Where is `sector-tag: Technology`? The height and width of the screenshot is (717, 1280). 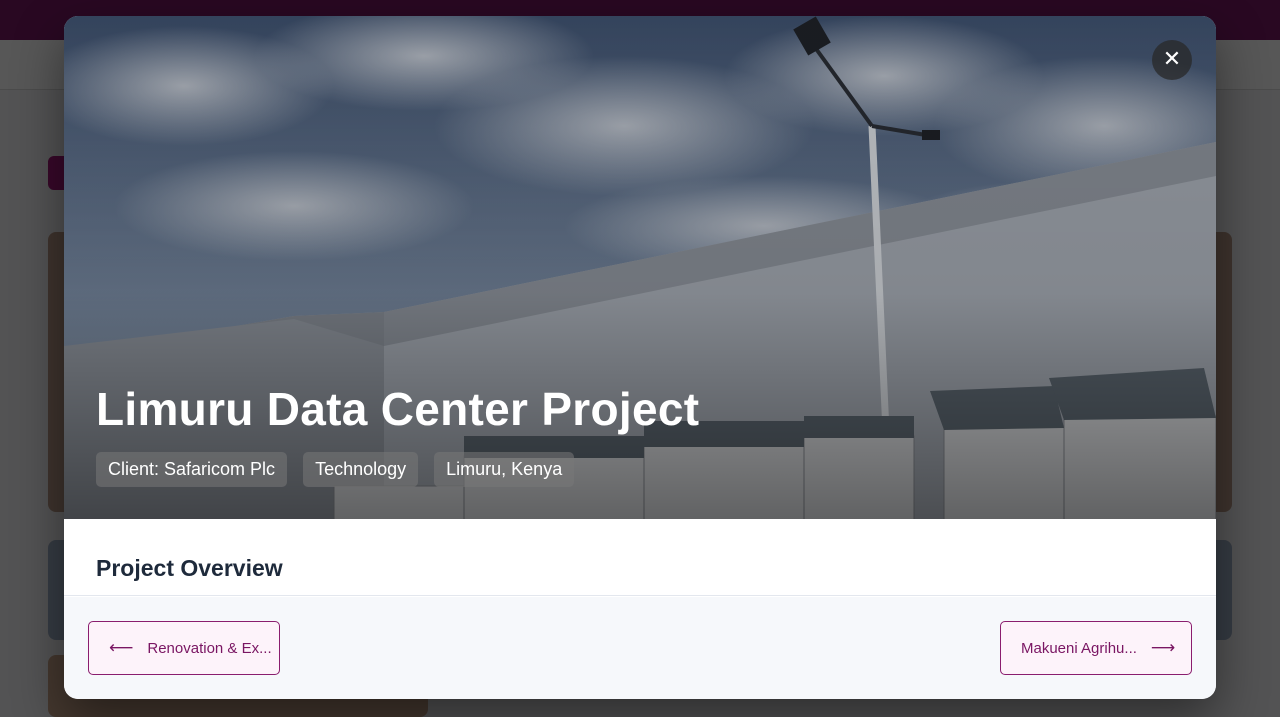
sector-tag: Technology is located at coordinates (361, 469).